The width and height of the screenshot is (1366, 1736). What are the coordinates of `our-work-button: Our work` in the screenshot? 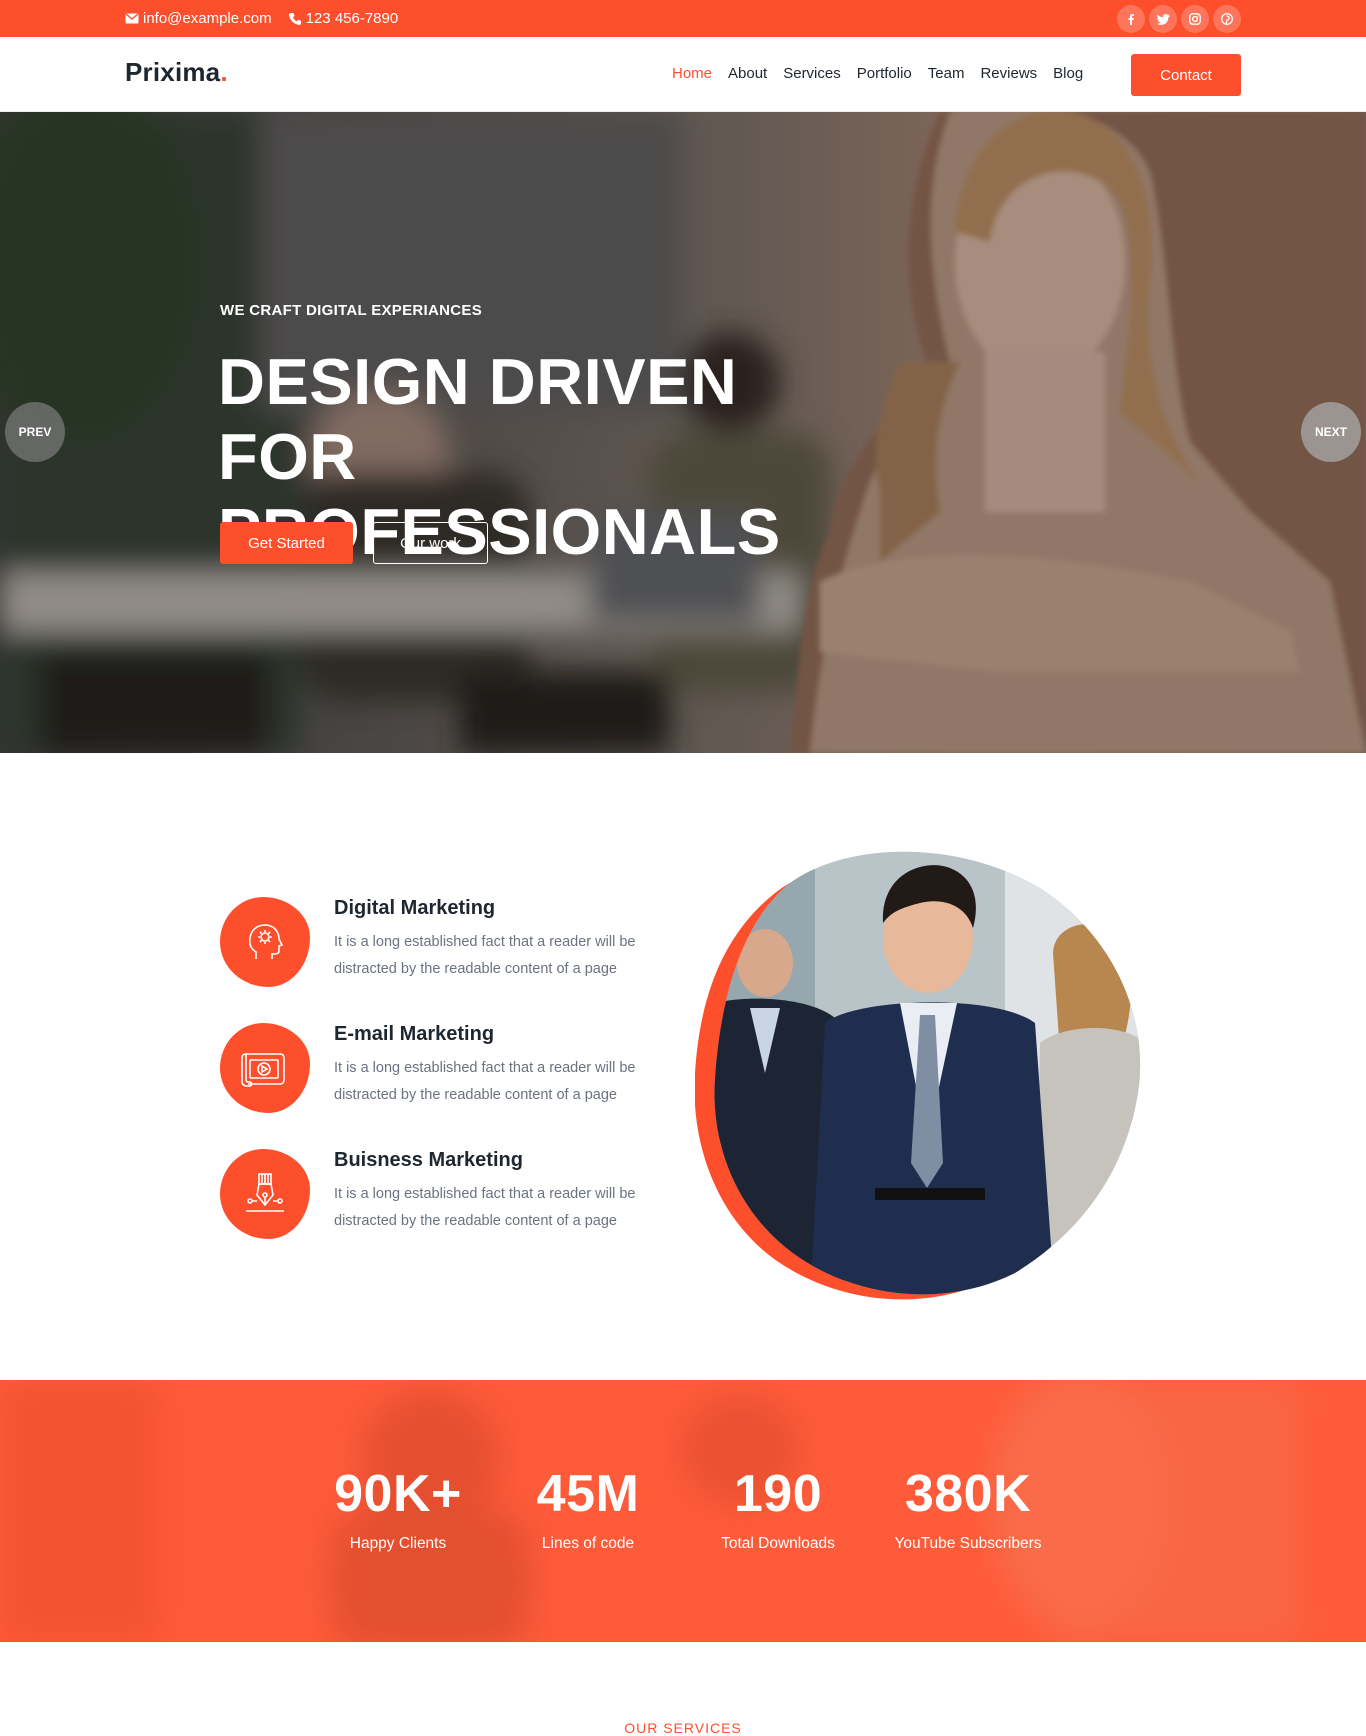 It's located at (430, 543).